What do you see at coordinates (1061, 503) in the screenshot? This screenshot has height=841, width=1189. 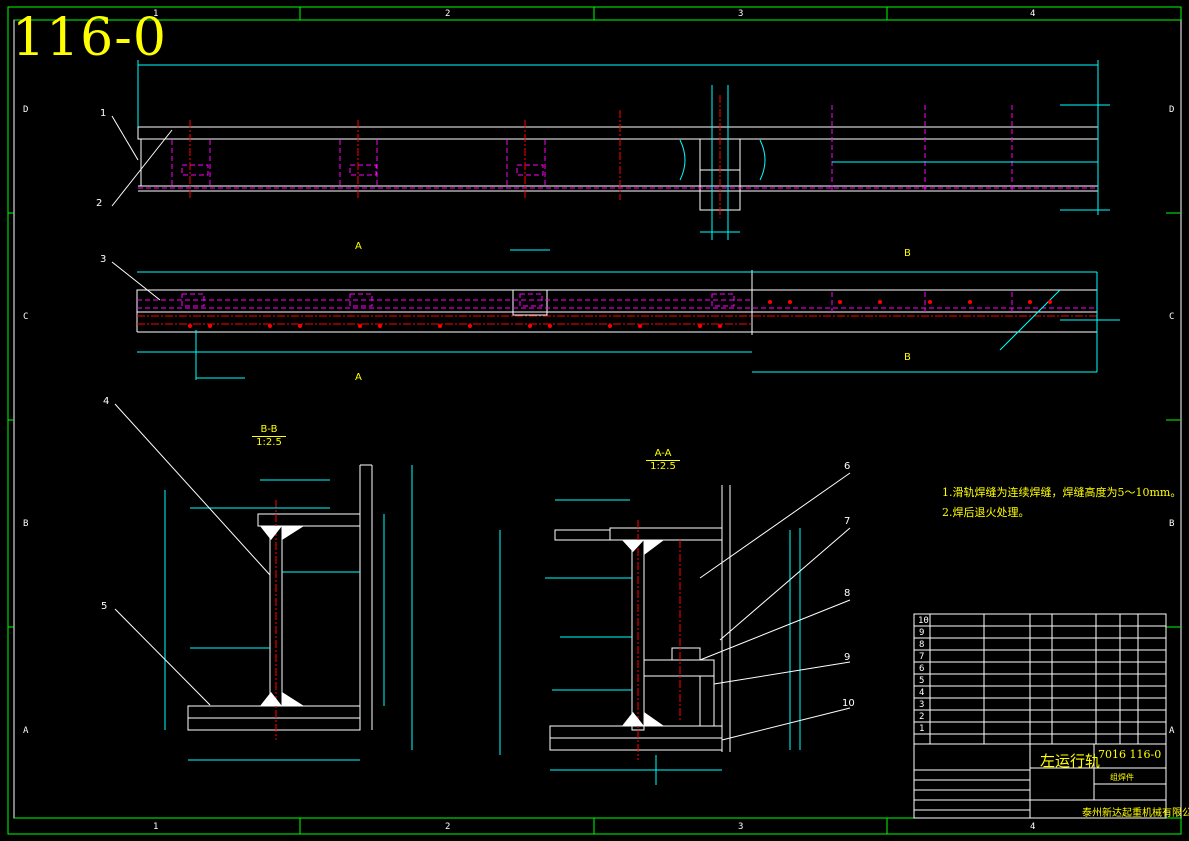 I see `technical-notes: 1.滑轨焊缝为连续焊缝，焊缝高度为5～10mm。 2.焊后退火处理。` at bounding box center [1061, 503].